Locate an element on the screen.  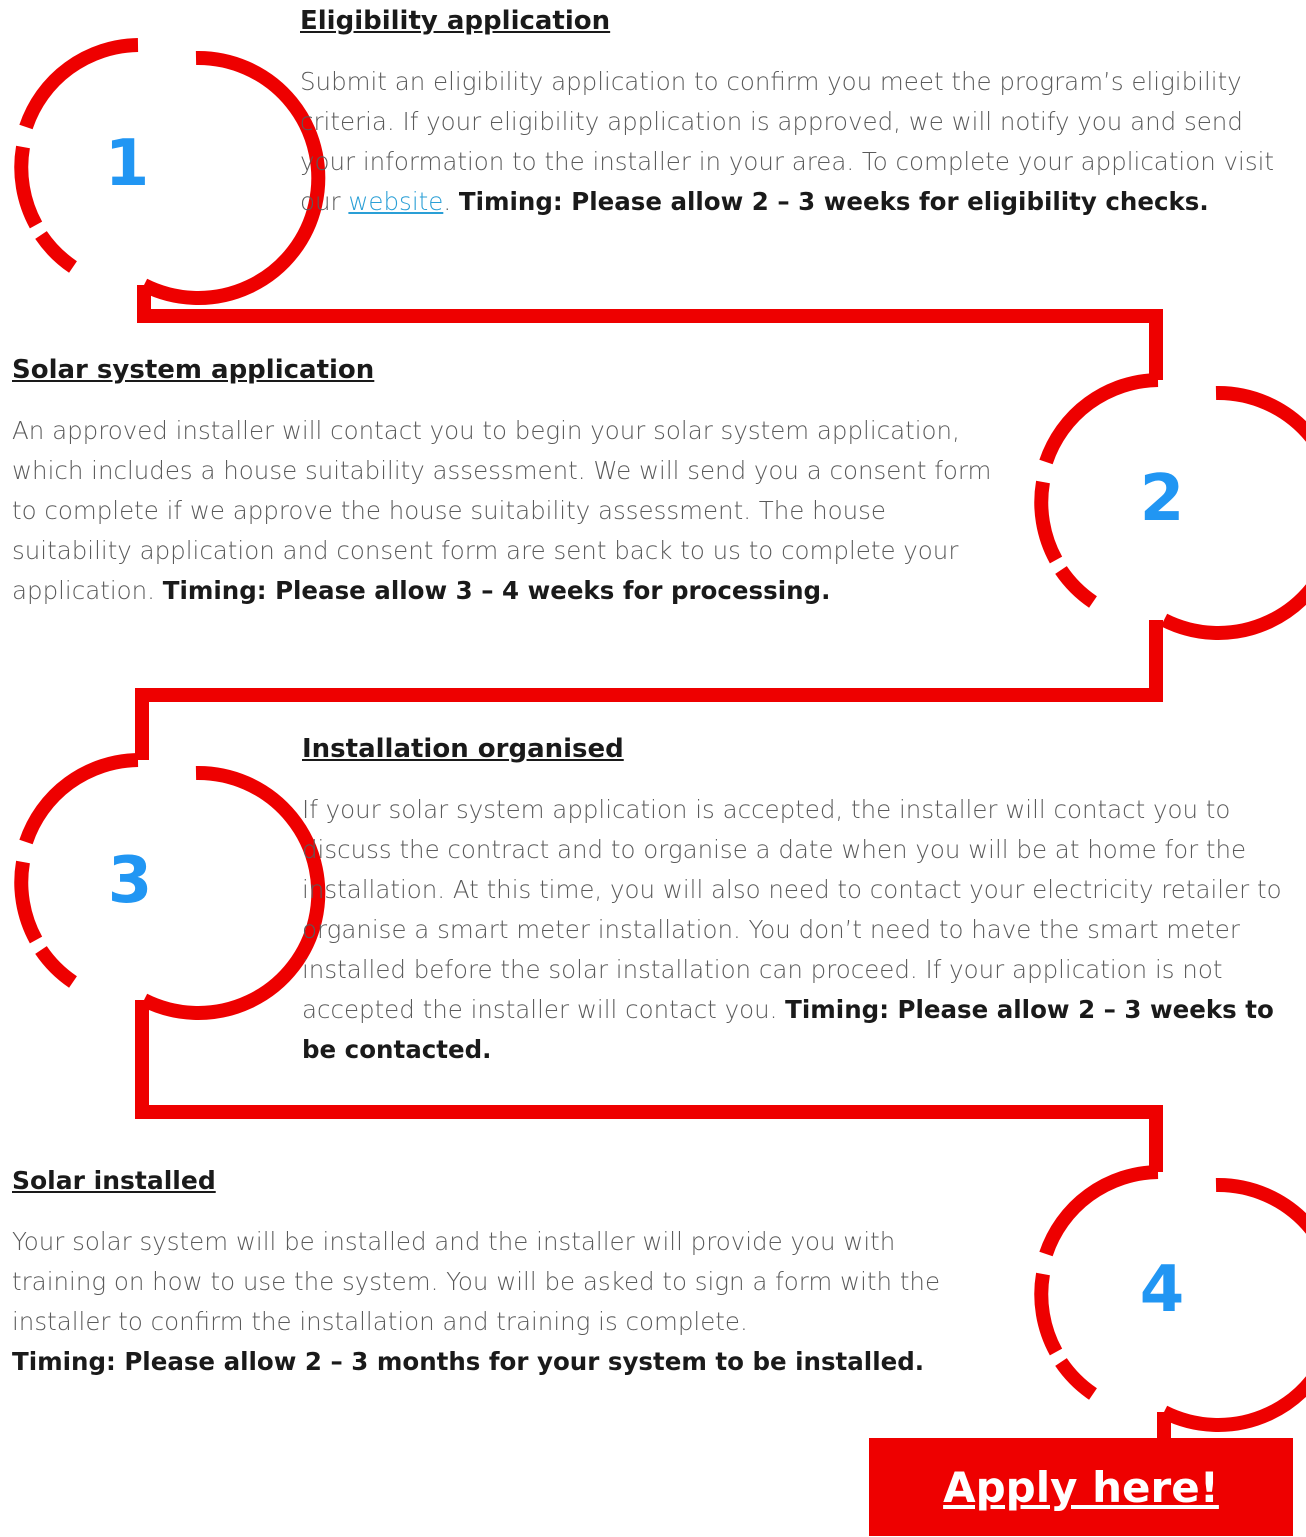
apply-here-link: Apply here! is located at coordinates (1081, 1487).